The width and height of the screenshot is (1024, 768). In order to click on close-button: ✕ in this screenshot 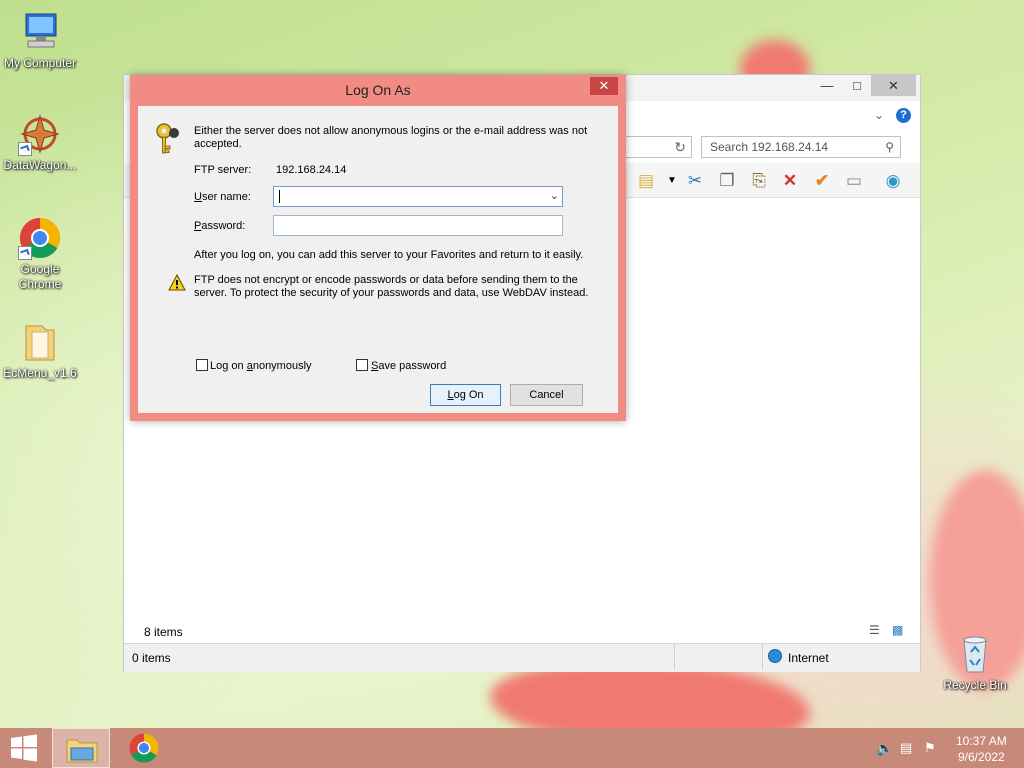, I will do `click(893, 85)`.